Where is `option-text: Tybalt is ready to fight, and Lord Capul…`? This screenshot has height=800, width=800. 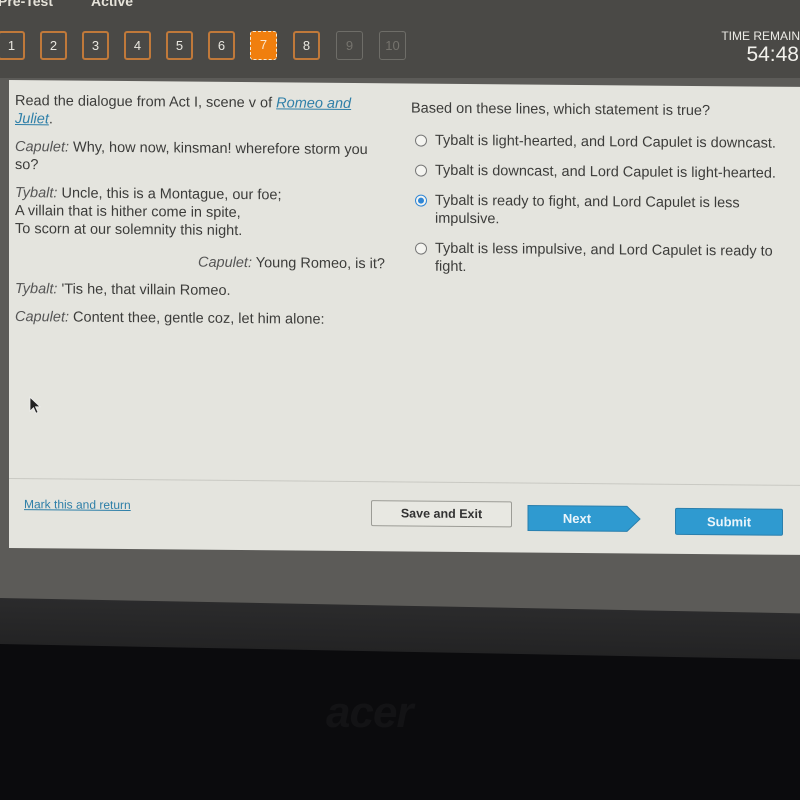
option-text: Tybalt is ready to fight, and Lord Capul… is located at coordinates (587, 210).